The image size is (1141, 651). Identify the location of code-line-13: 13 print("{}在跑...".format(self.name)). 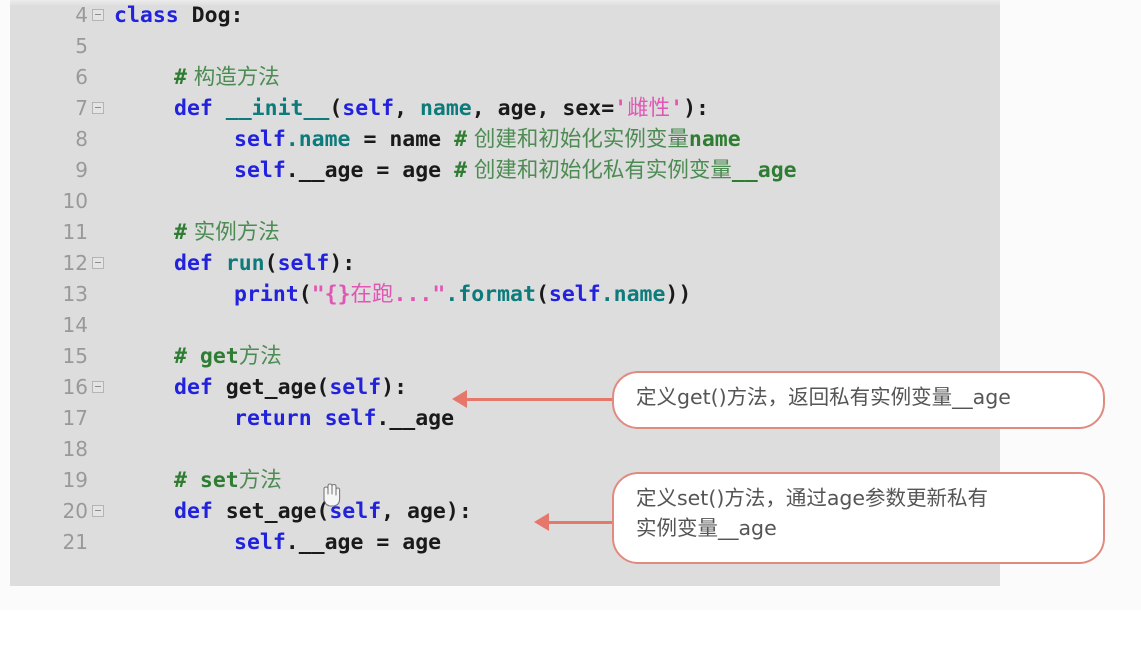
(505, 294).